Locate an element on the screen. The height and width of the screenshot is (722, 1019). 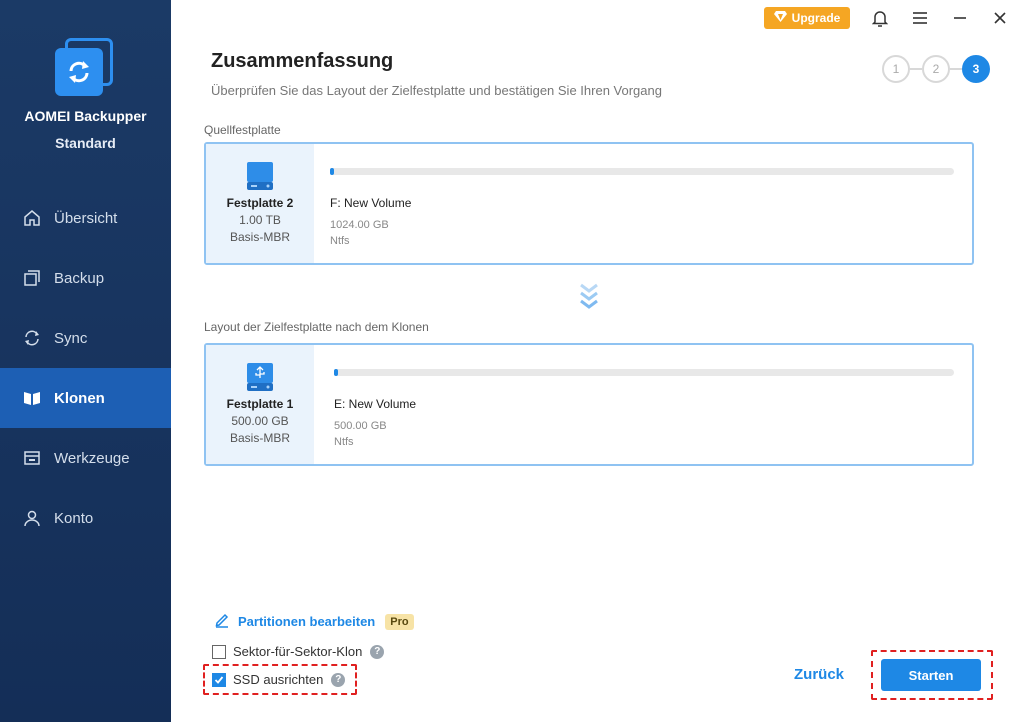
bell-icon is located at coordinates (880, 18).